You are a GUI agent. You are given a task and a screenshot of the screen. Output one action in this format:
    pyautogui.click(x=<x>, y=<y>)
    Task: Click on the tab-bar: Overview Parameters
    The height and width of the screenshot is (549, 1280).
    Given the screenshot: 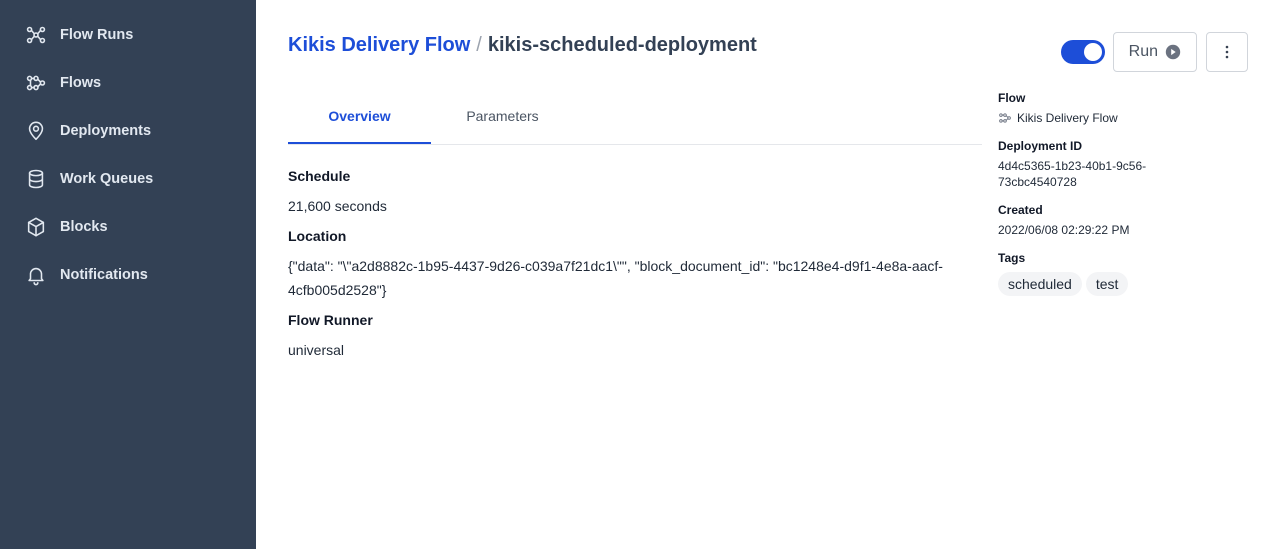 What is the action you would take?
    pyautogui.click(x=635, y=120)
    